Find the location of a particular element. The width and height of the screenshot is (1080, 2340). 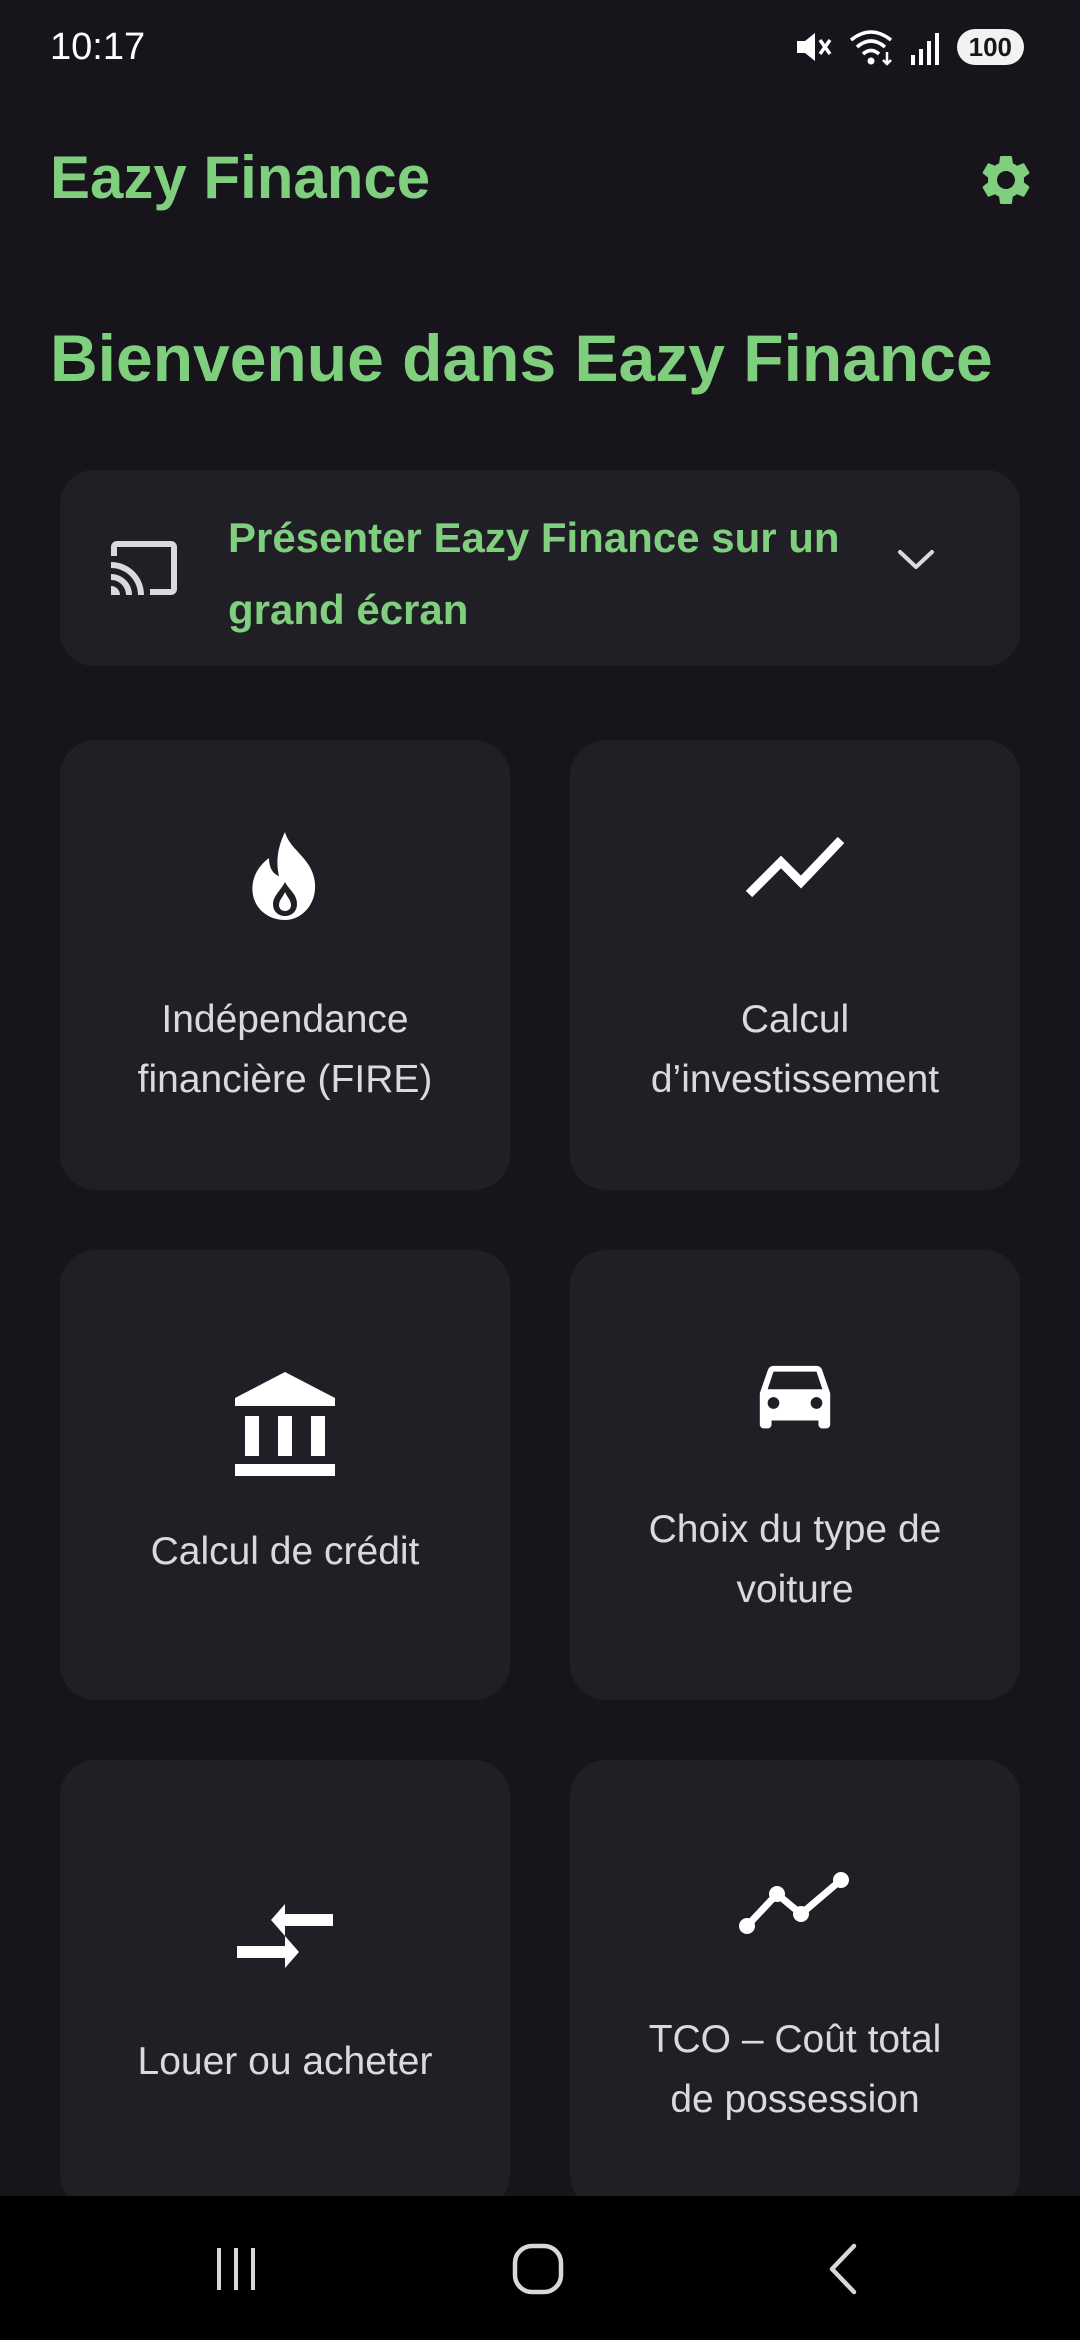

tile-investment: Calcul d’investissement is located at coordinates (795, 965).